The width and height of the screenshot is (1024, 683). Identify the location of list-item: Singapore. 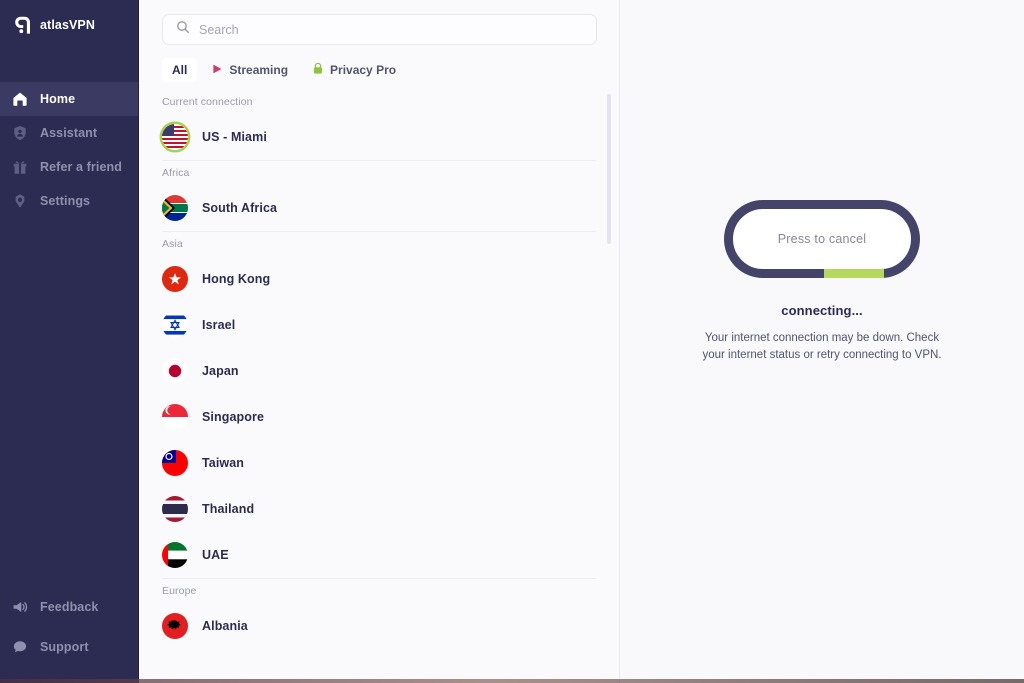
(379, 417).